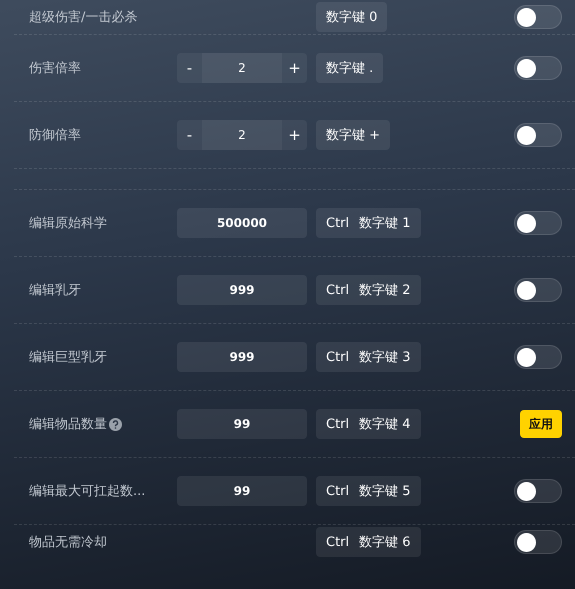  Describe the element at coordinates (68, 223) in the screenshot. I see `option-label: 编辑原始科学` at that location.